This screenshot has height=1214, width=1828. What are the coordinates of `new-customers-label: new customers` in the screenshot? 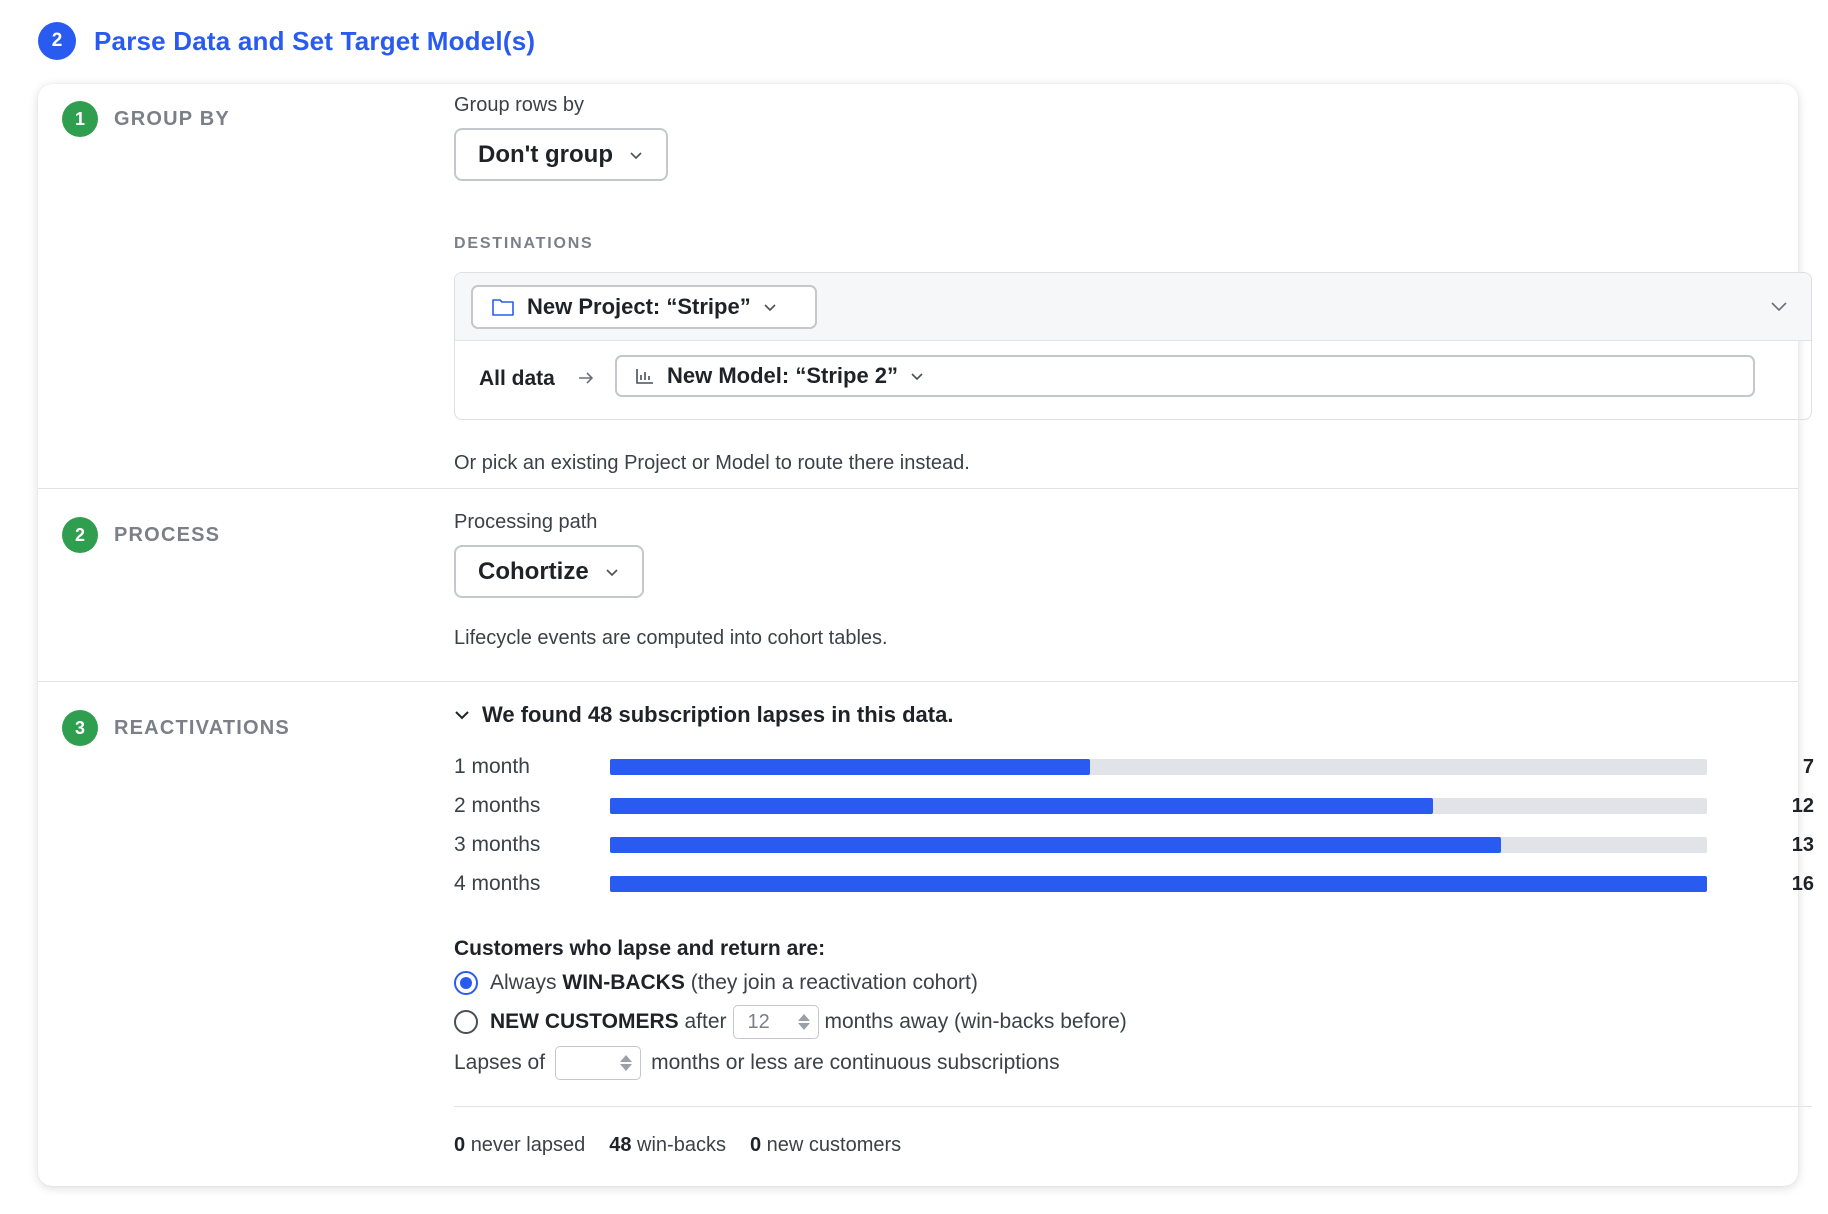 It's located at (834, 1145).